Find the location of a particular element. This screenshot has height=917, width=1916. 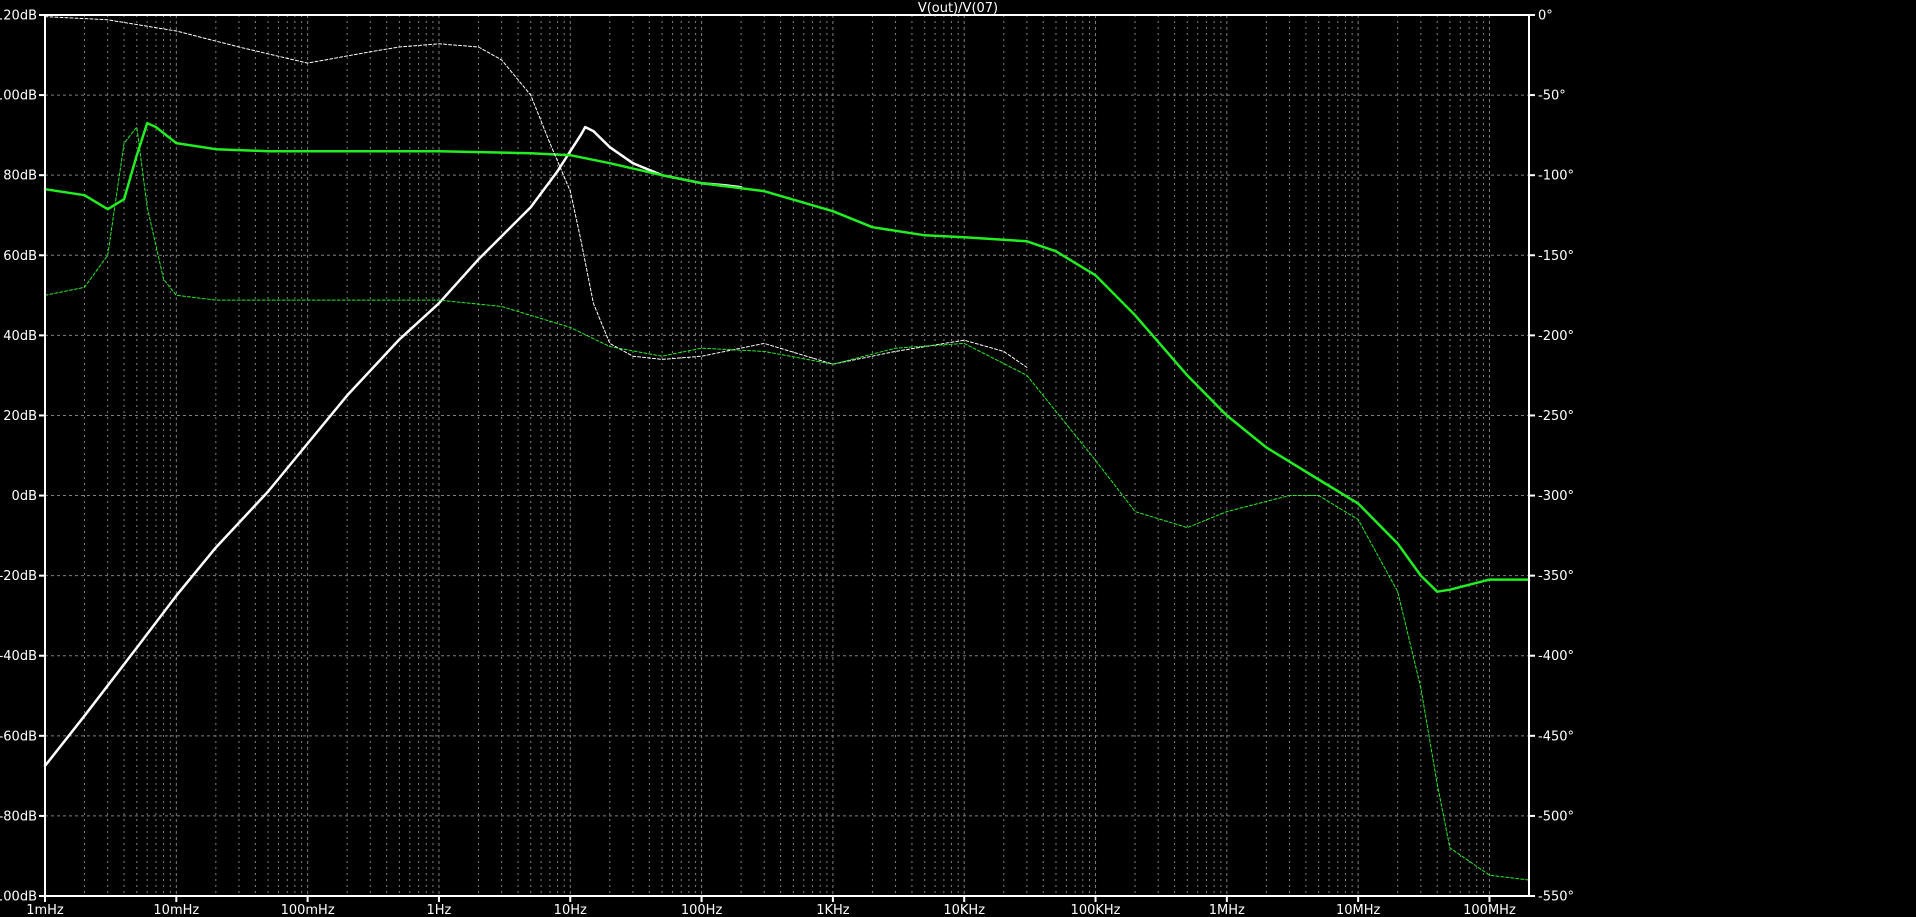

y-right-tick-label: -250° is located at coordinates (1556, 416).